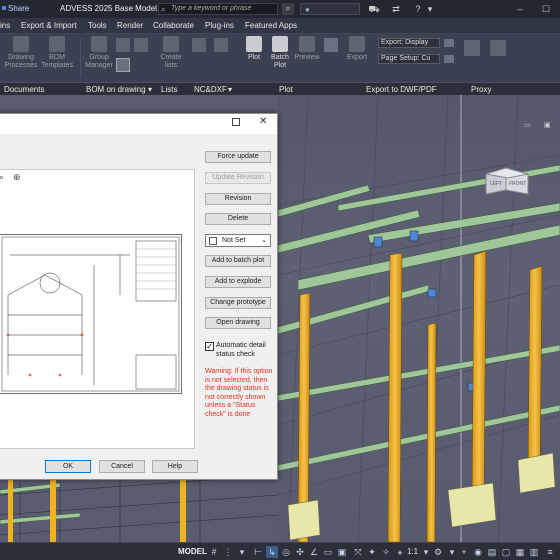 The height and width of the screenshot is (560, 560). What do you see at coordinates (314, 552) in the screenshot?
I see `otrack-icon: ∠` at bounding box center [314, 552].